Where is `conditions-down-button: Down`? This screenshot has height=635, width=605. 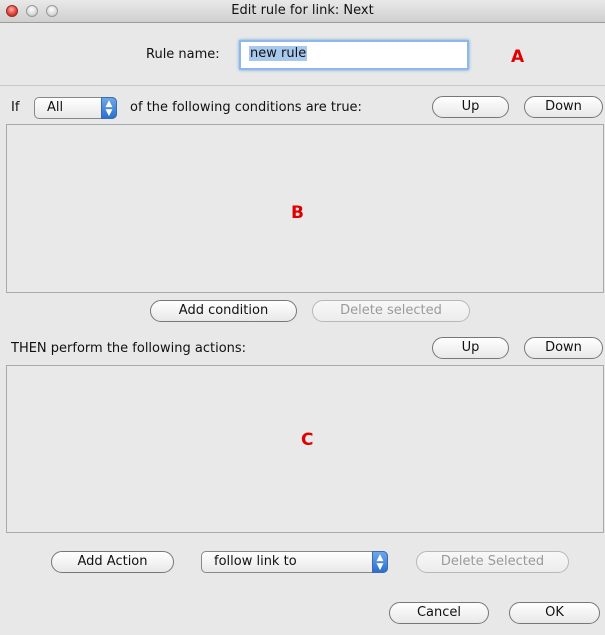 conditions-down-button: Down is located at coordinates (563, 107).